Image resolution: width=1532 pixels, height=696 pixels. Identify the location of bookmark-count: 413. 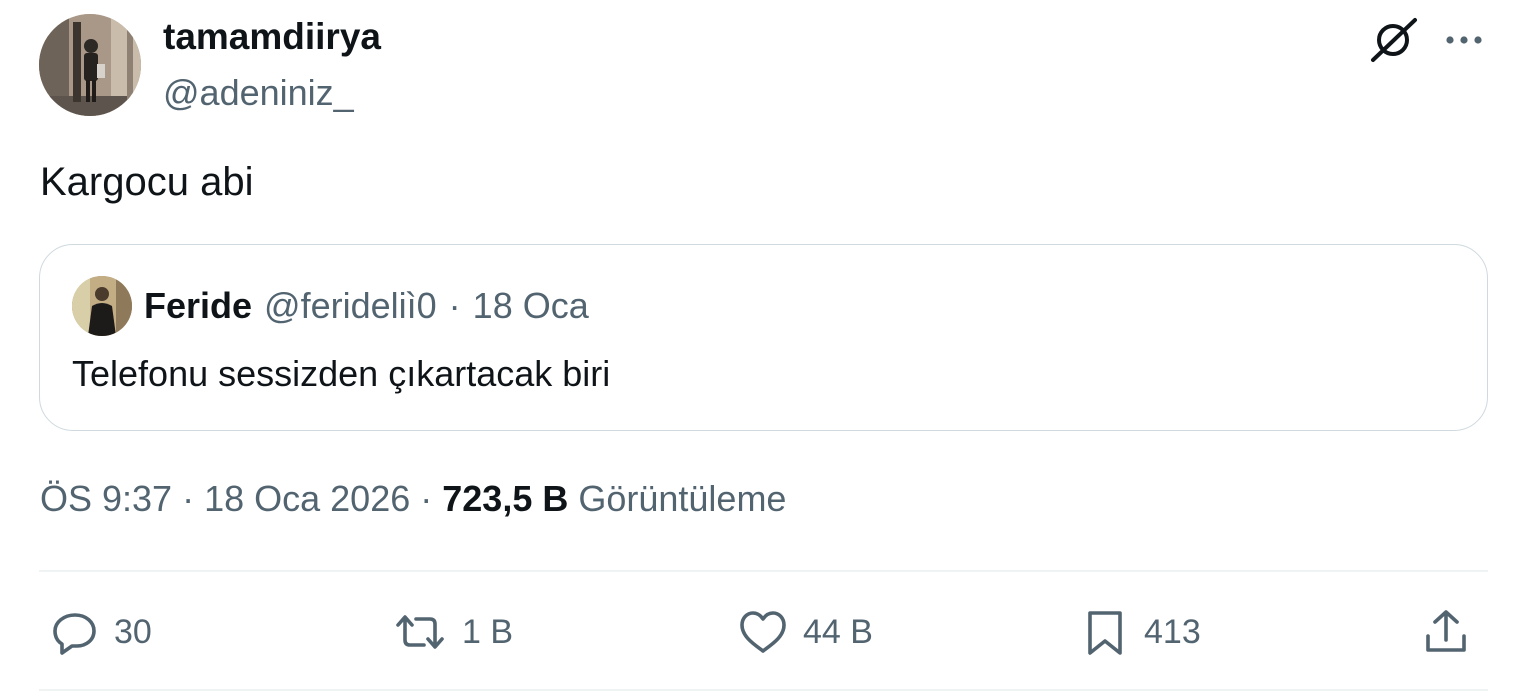
(1172, 631).